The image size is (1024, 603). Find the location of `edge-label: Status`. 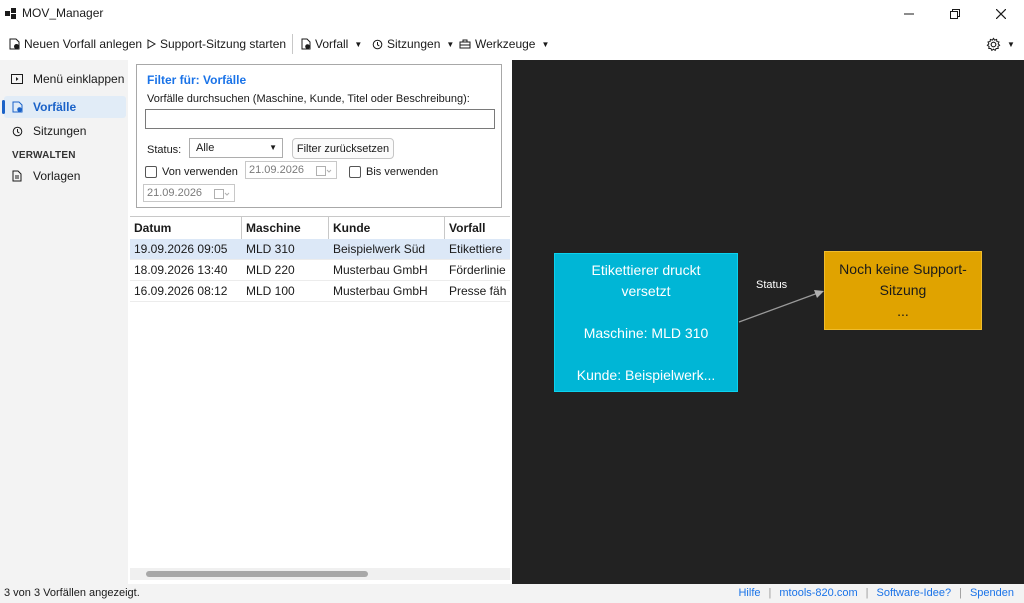

edge-label: Status is located at coordinates (772, 285).